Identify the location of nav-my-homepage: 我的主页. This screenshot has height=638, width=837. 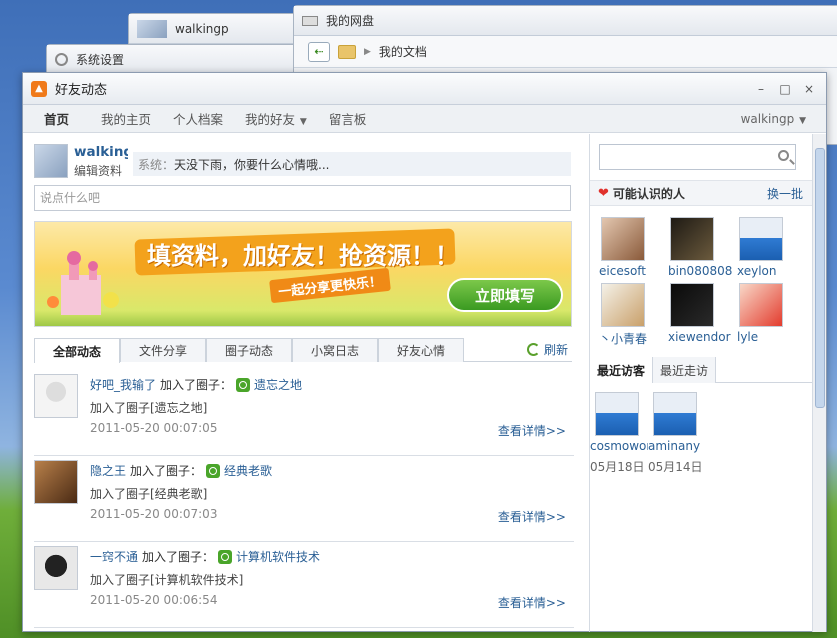
(126, 118).